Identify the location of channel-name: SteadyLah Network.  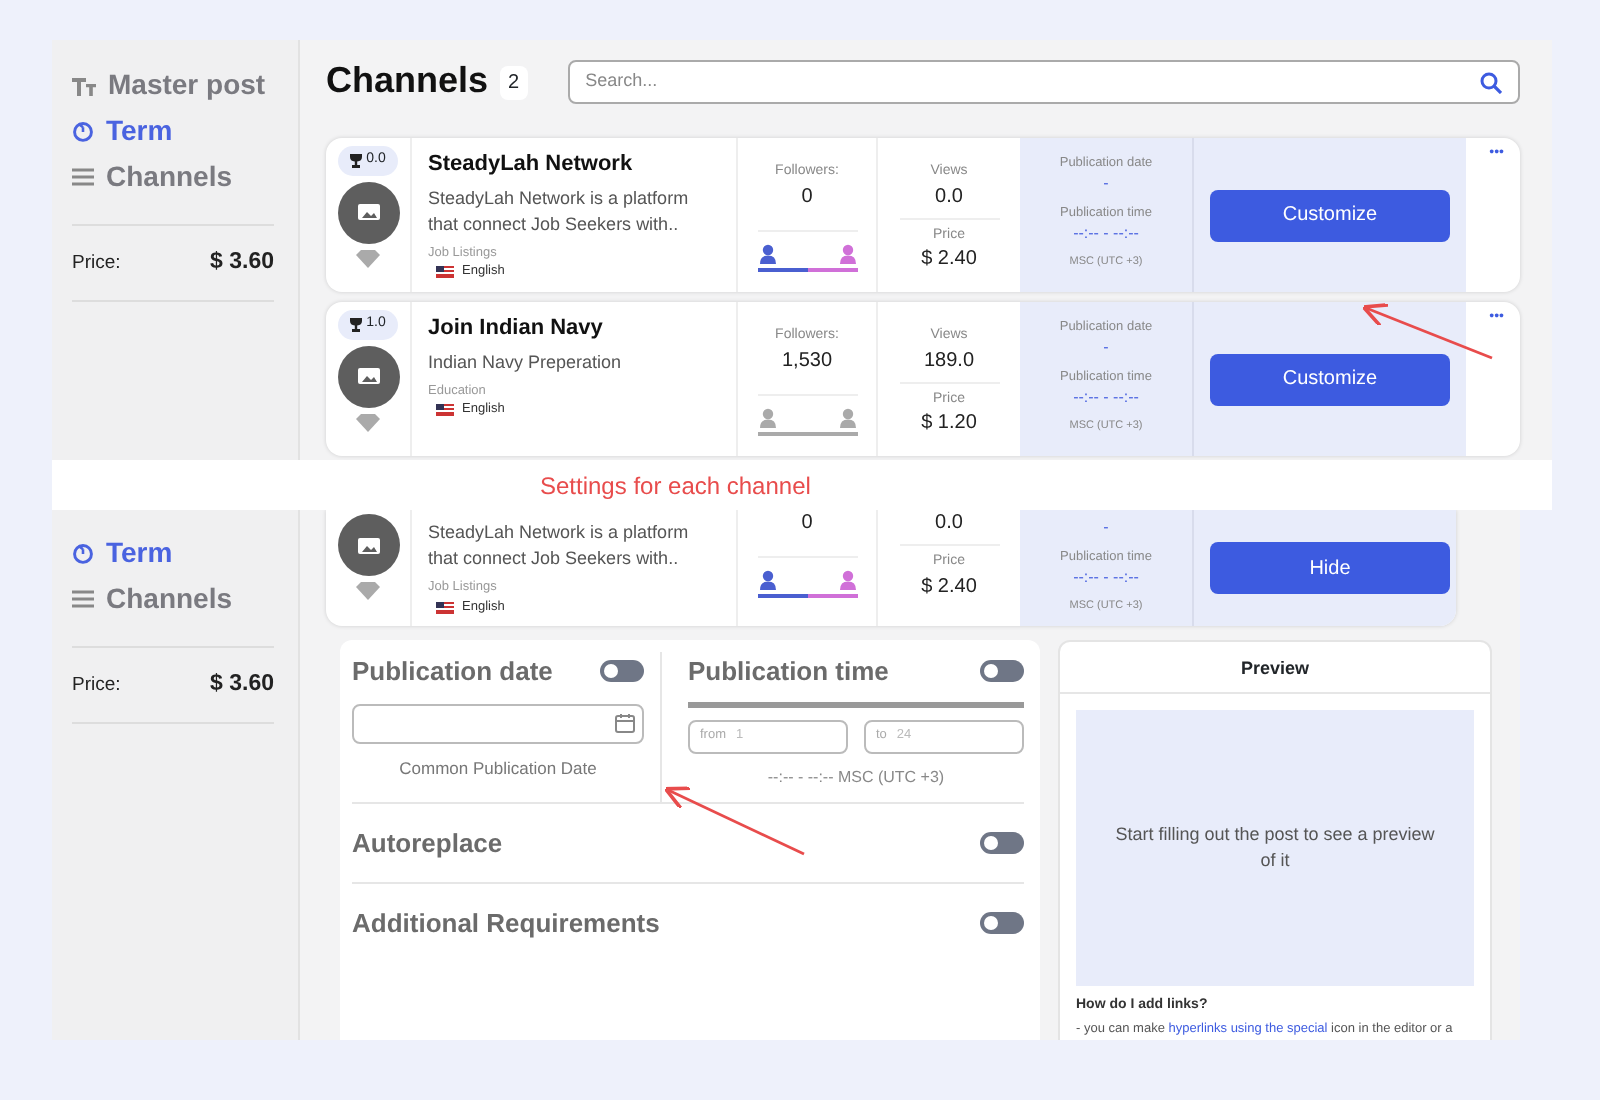
(531, 165).